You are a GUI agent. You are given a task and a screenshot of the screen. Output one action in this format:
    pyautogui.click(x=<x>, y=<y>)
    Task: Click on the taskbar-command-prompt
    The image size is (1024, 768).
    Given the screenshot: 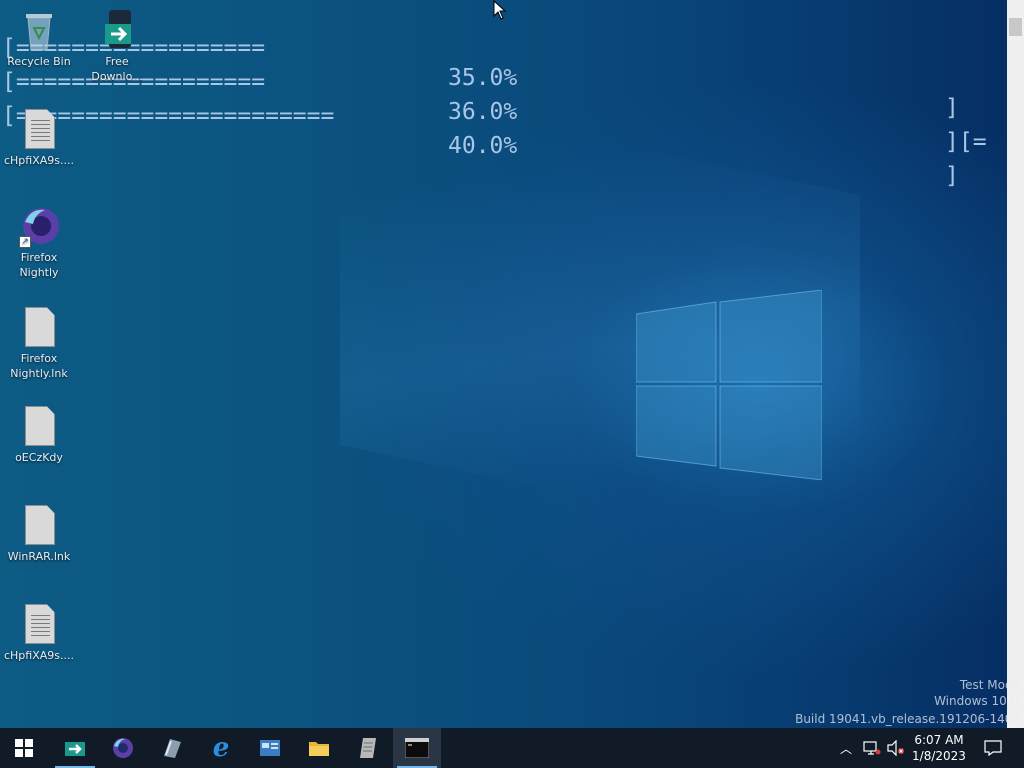 What is the action you would take?
    pyautogui.click(x=417, y=748)
    